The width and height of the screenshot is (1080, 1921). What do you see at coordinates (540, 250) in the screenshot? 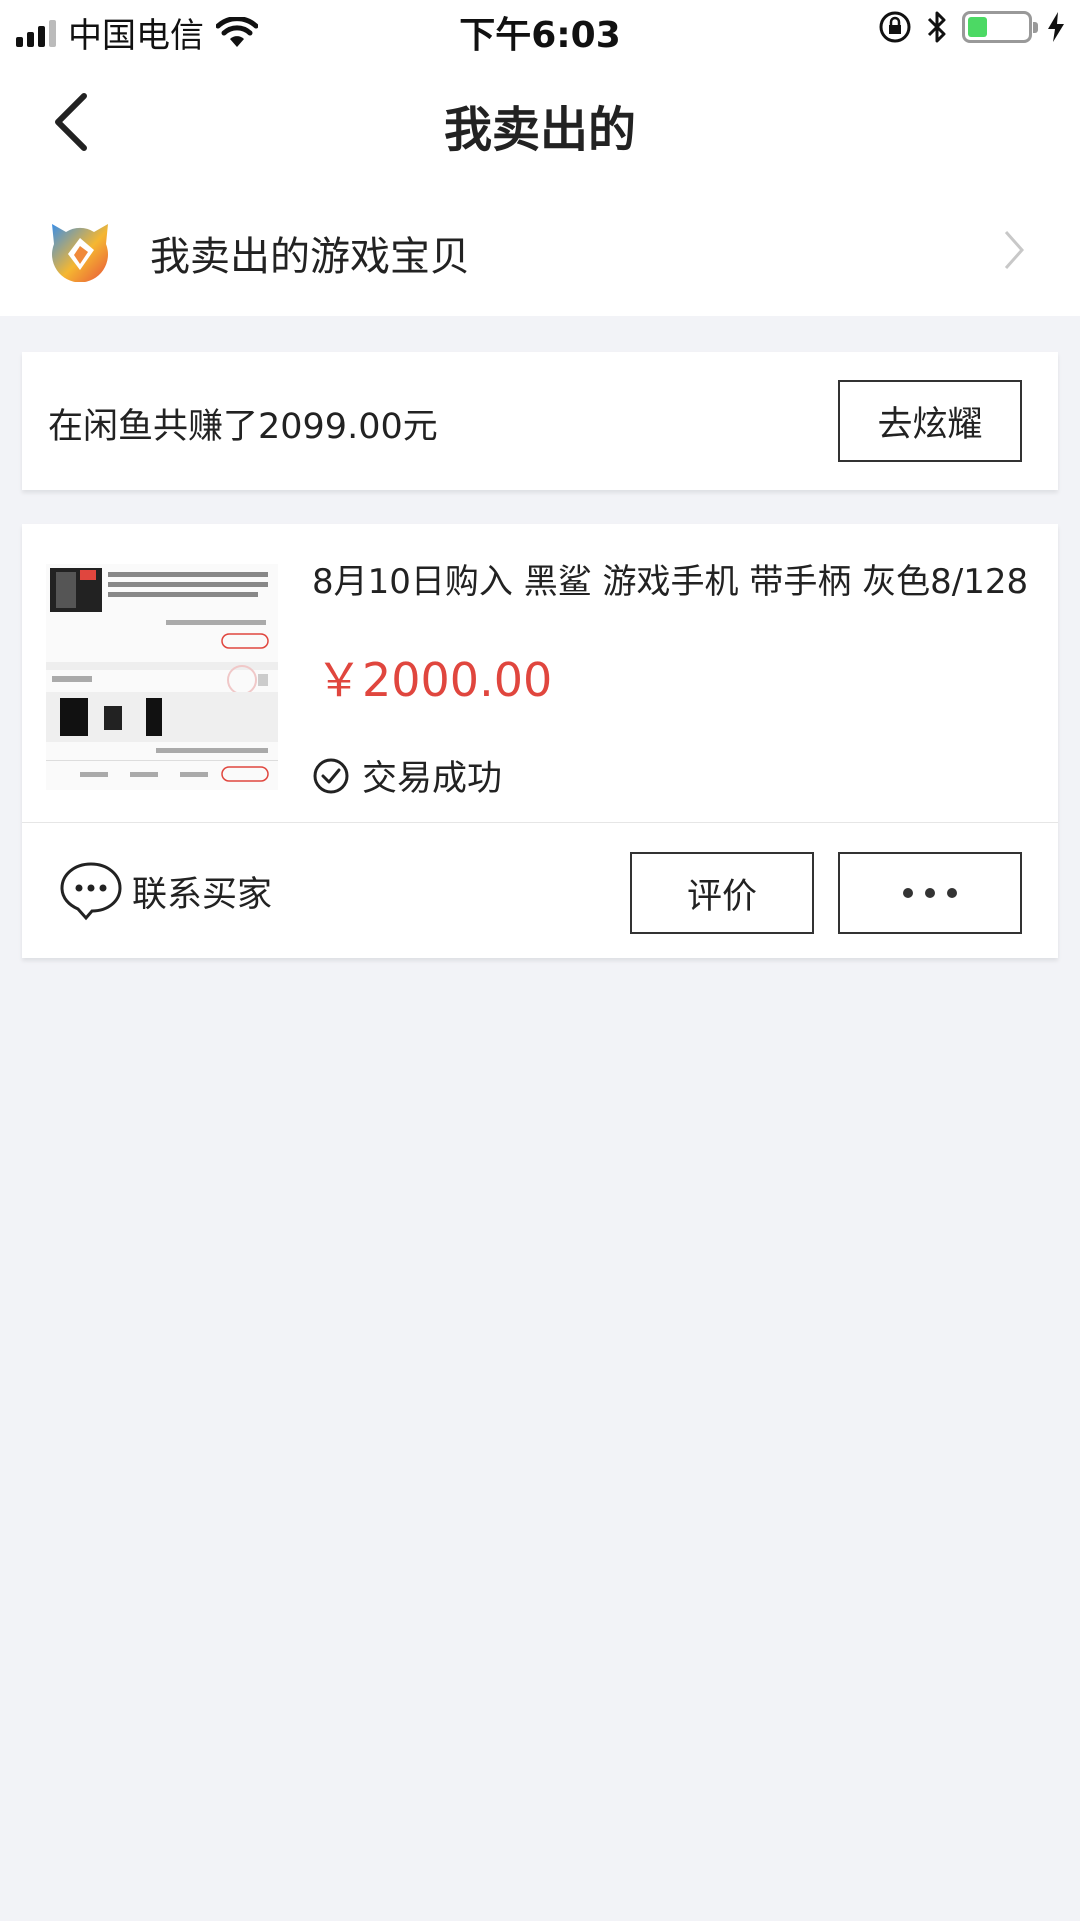
I see `game-items-row: 我卖出的游戏宝贝` at bounding box center [540, 250].